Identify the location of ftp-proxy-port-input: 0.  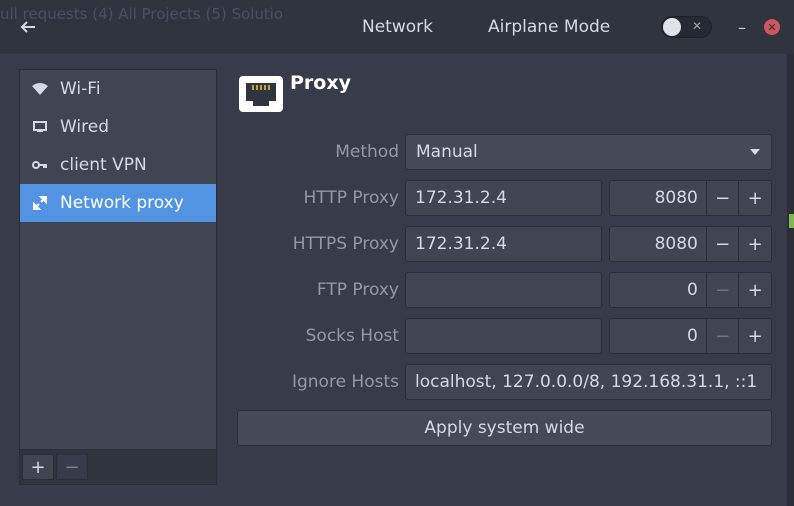
(658, 290).